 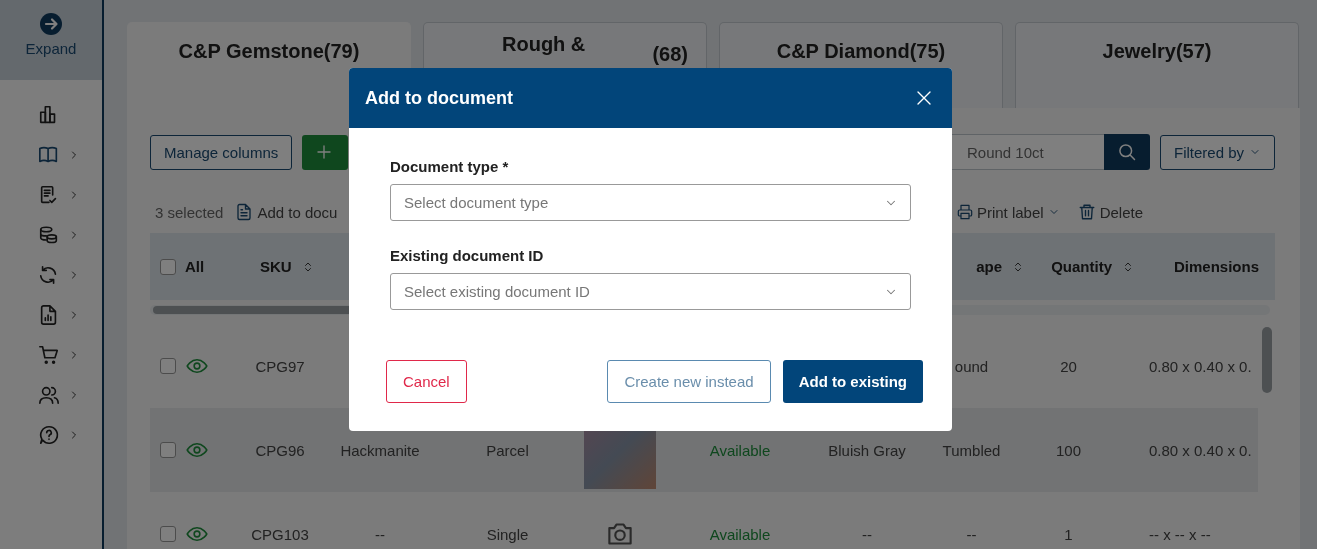 I want to click on field-label: Existing document ID, so click(x=467, y=255).